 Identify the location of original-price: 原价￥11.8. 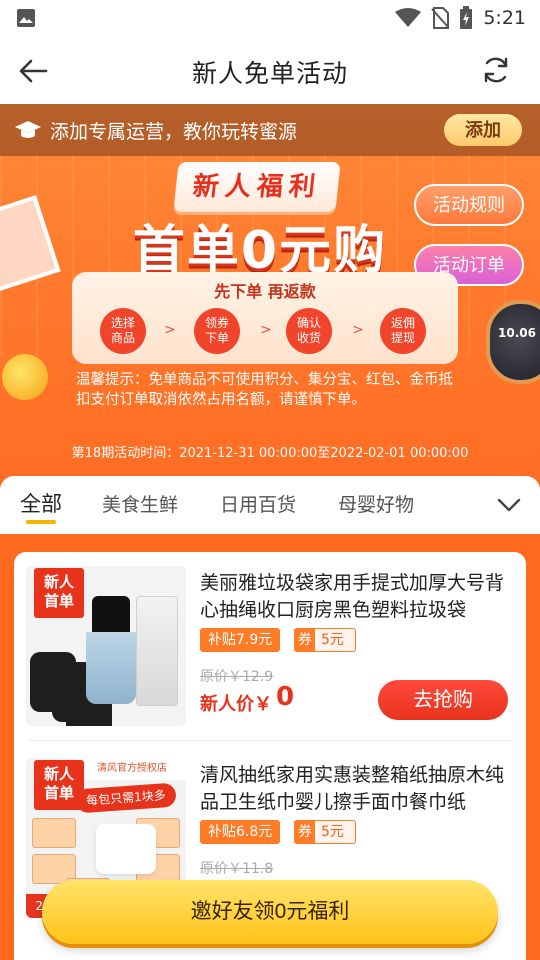
(237, 869).